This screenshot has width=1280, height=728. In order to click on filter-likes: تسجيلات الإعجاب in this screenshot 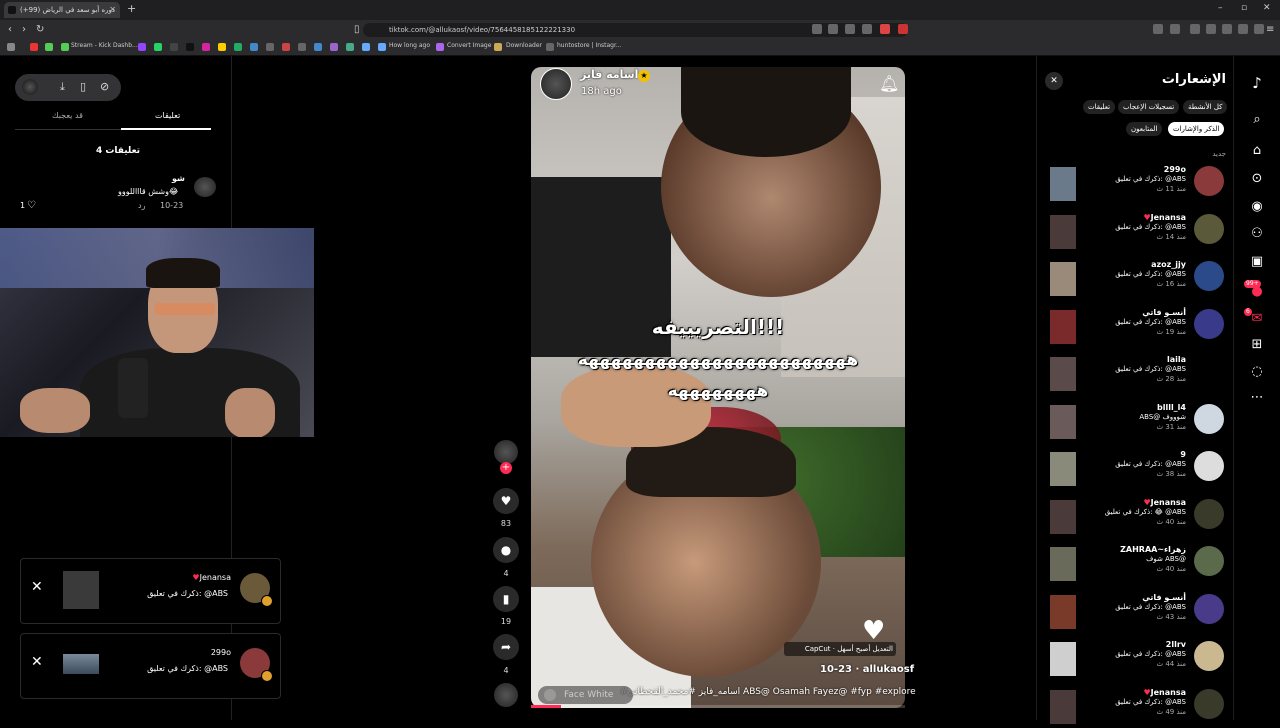, I will do `click(1149, 107)`.